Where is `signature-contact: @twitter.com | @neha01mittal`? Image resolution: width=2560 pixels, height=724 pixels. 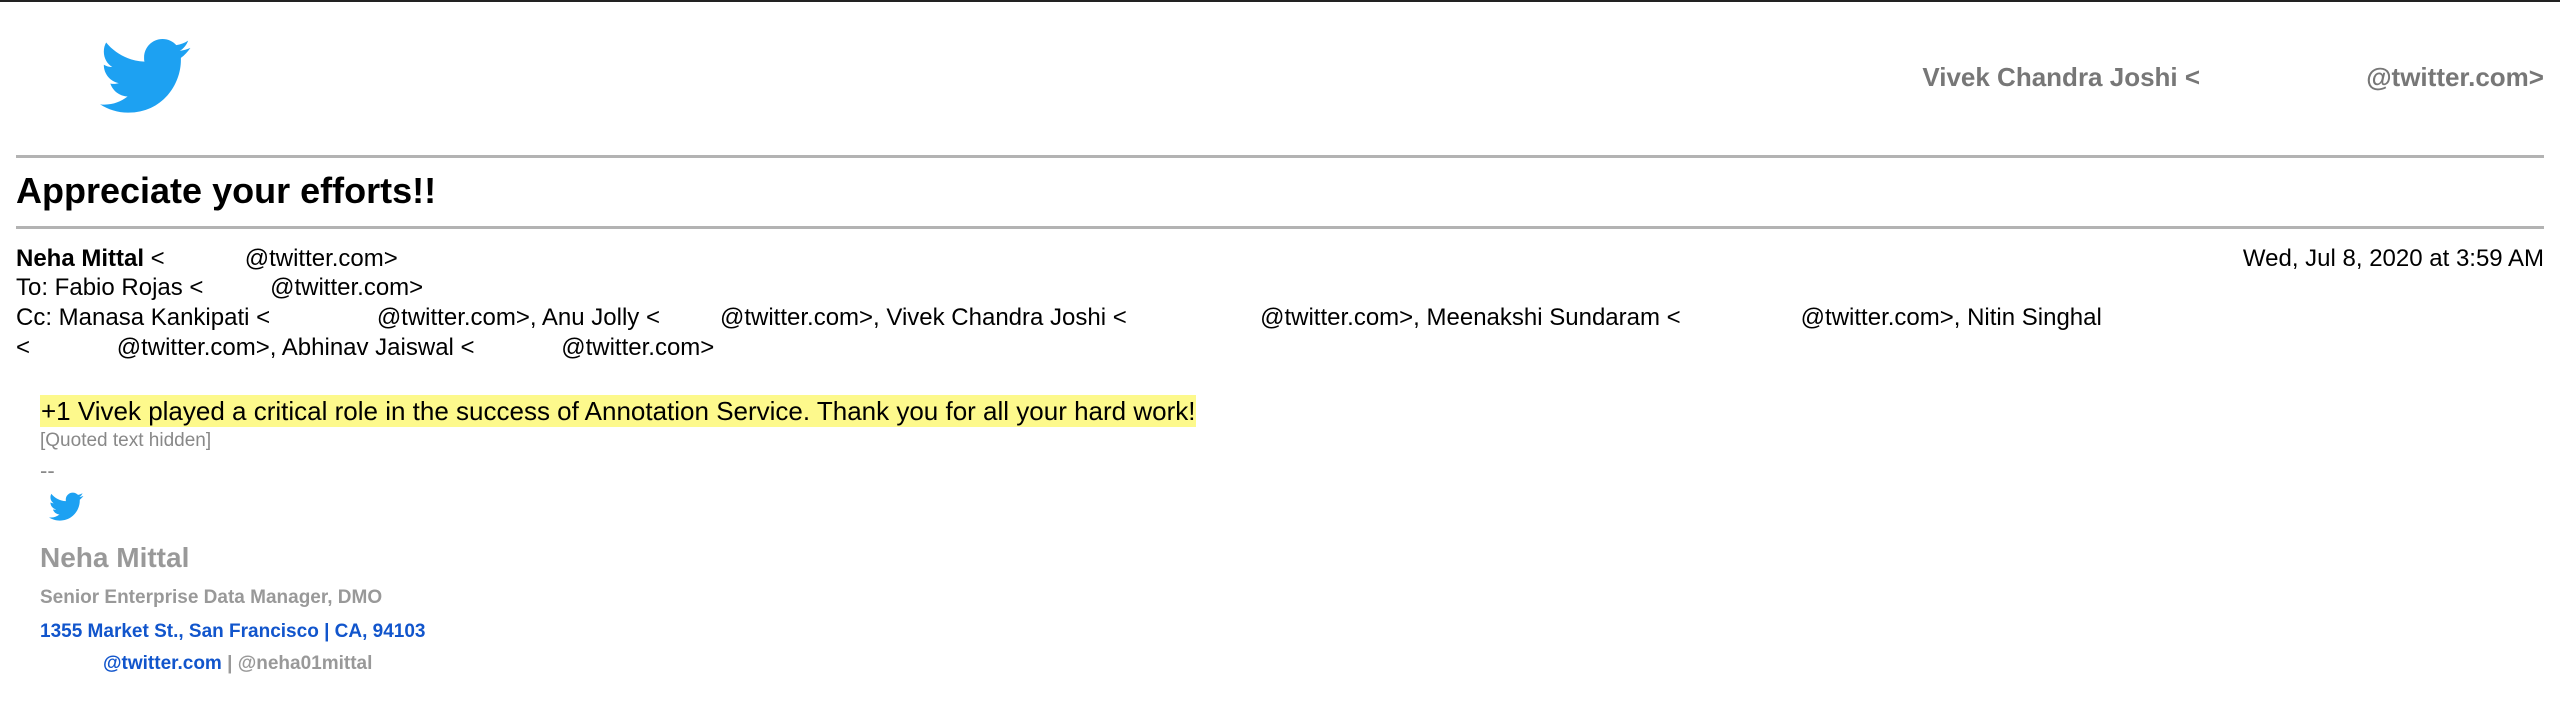
signature-contact: @twitter.com | @neha01mittal is located at coordinates (237, 664).